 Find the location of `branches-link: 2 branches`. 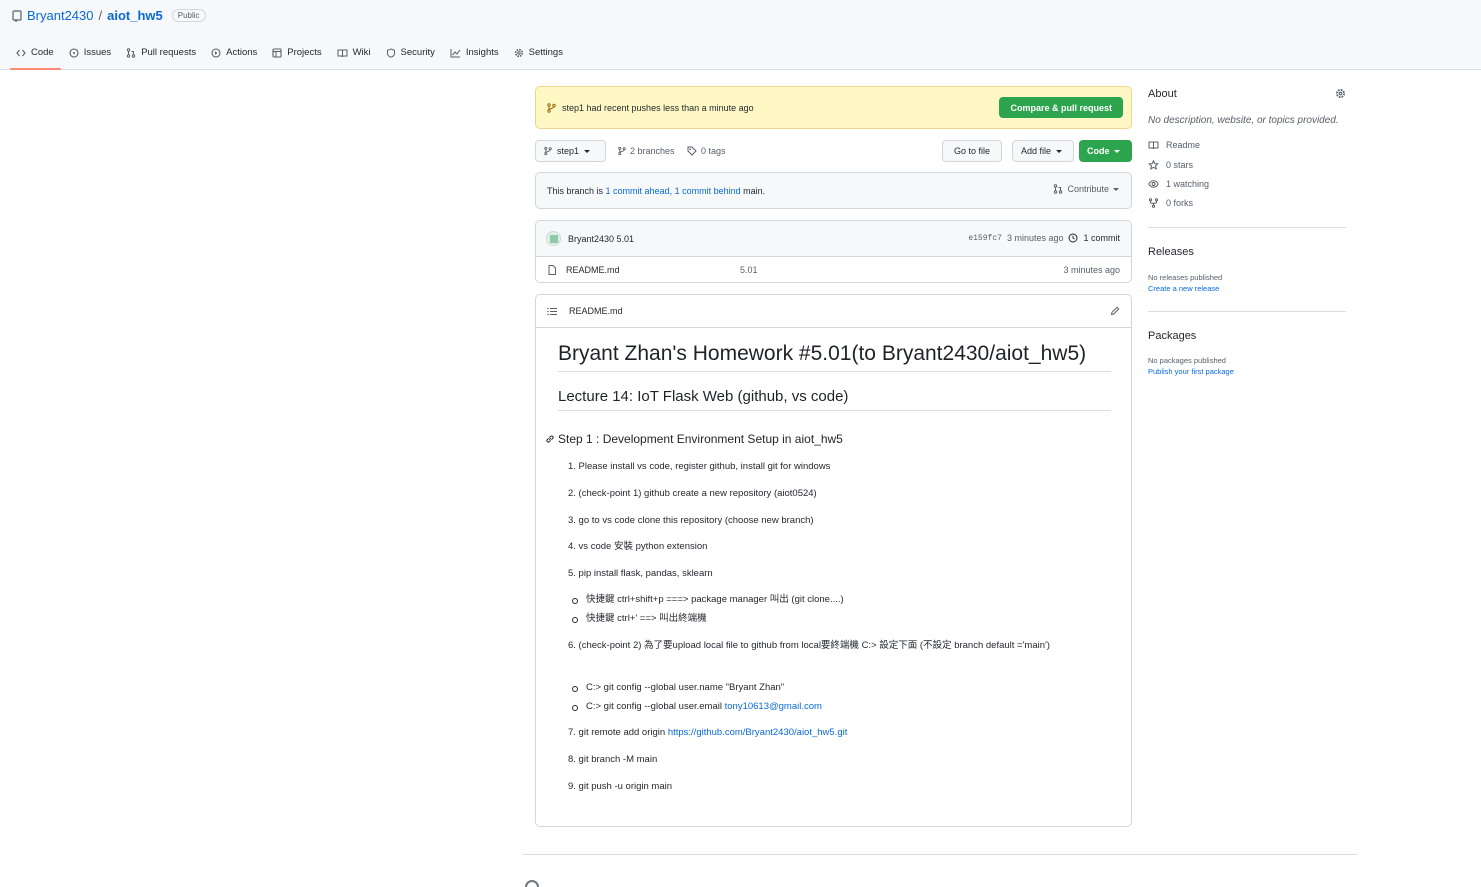

branches-link: 2 branches is located at coordinates (646, 151).